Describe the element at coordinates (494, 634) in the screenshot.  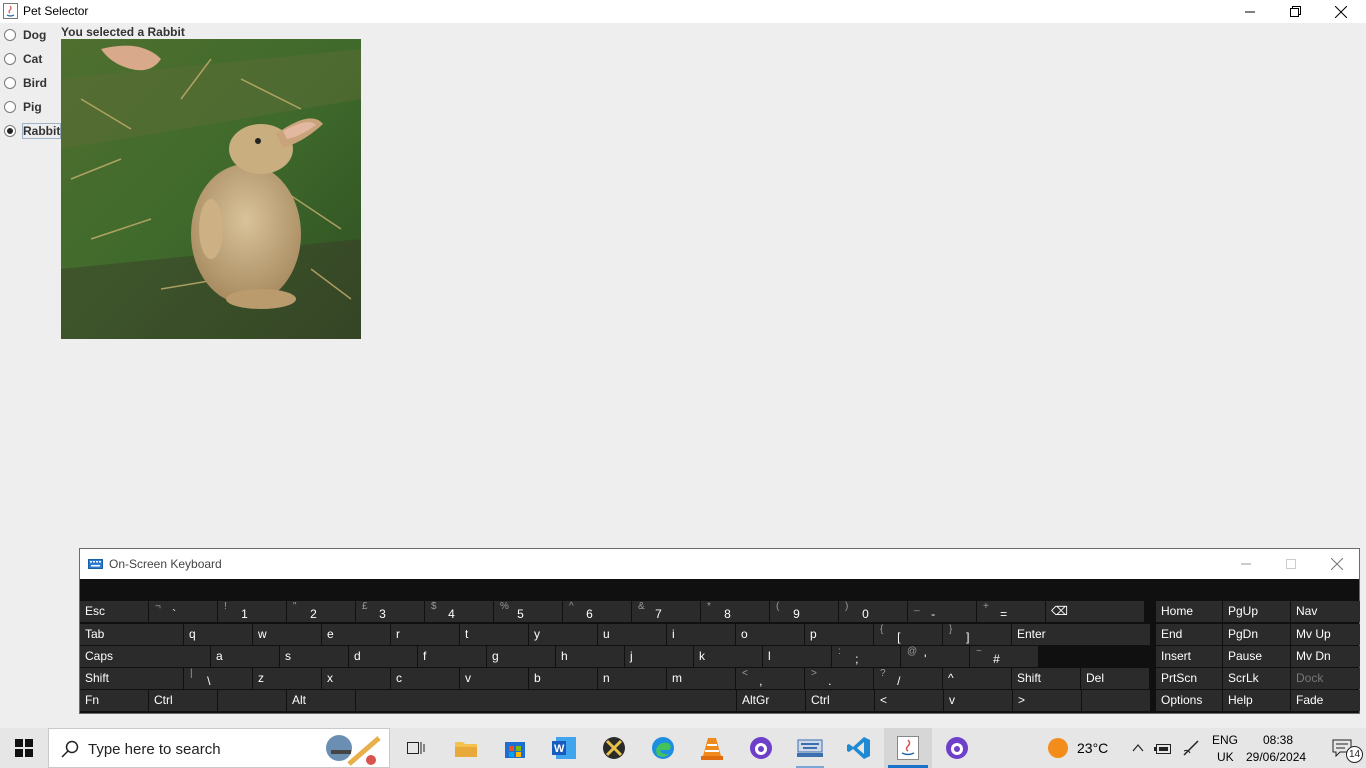
I see `key: t` at that location.